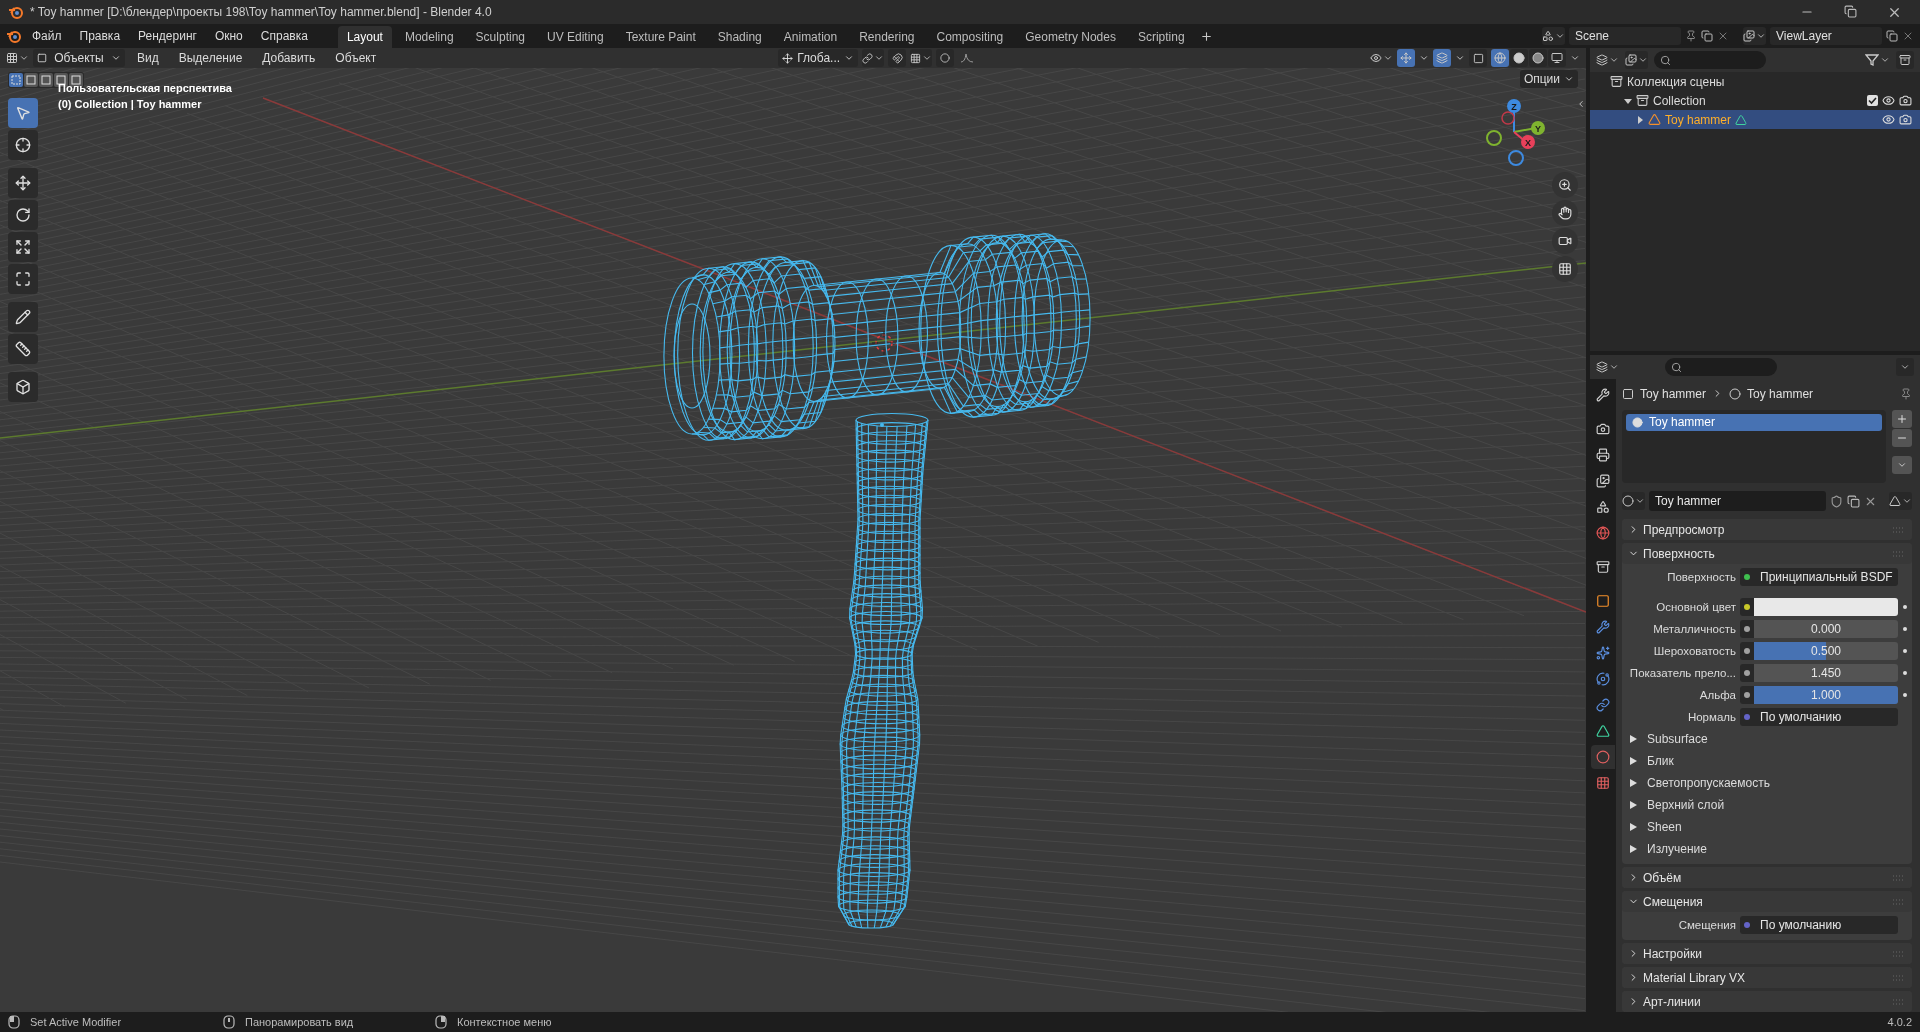  Describe the element at coordinates (1767, 901) in the screenshot. I see `panel-header: Смещения` at that location.